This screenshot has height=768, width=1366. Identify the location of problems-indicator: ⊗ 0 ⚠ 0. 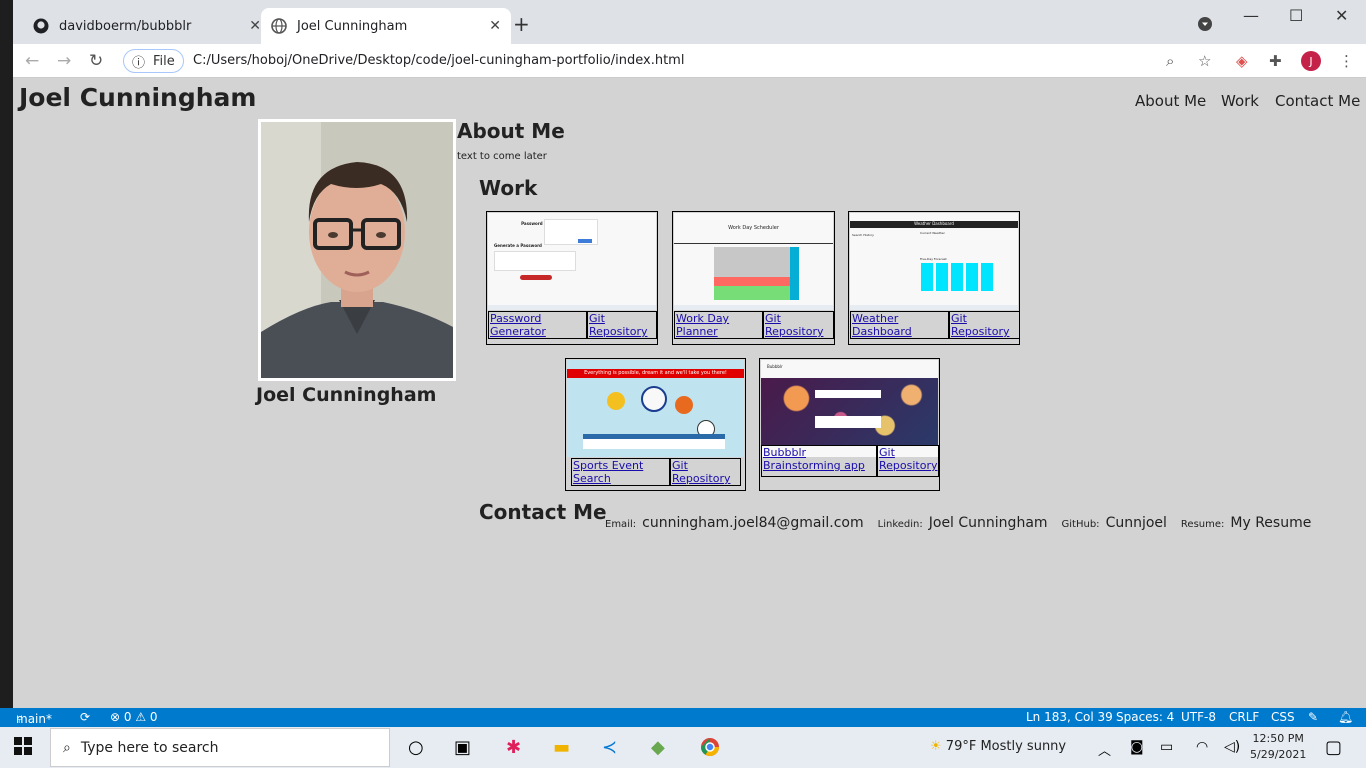
(134, 717).